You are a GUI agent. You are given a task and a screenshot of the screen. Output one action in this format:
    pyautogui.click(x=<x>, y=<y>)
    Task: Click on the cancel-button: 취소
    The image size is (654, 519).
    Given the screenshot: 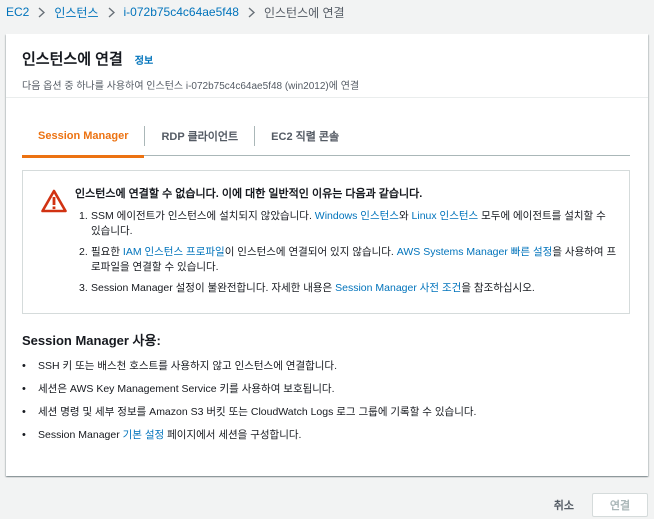 What is the action you would take?
    pyautogui.click(x=564, y=505)
    